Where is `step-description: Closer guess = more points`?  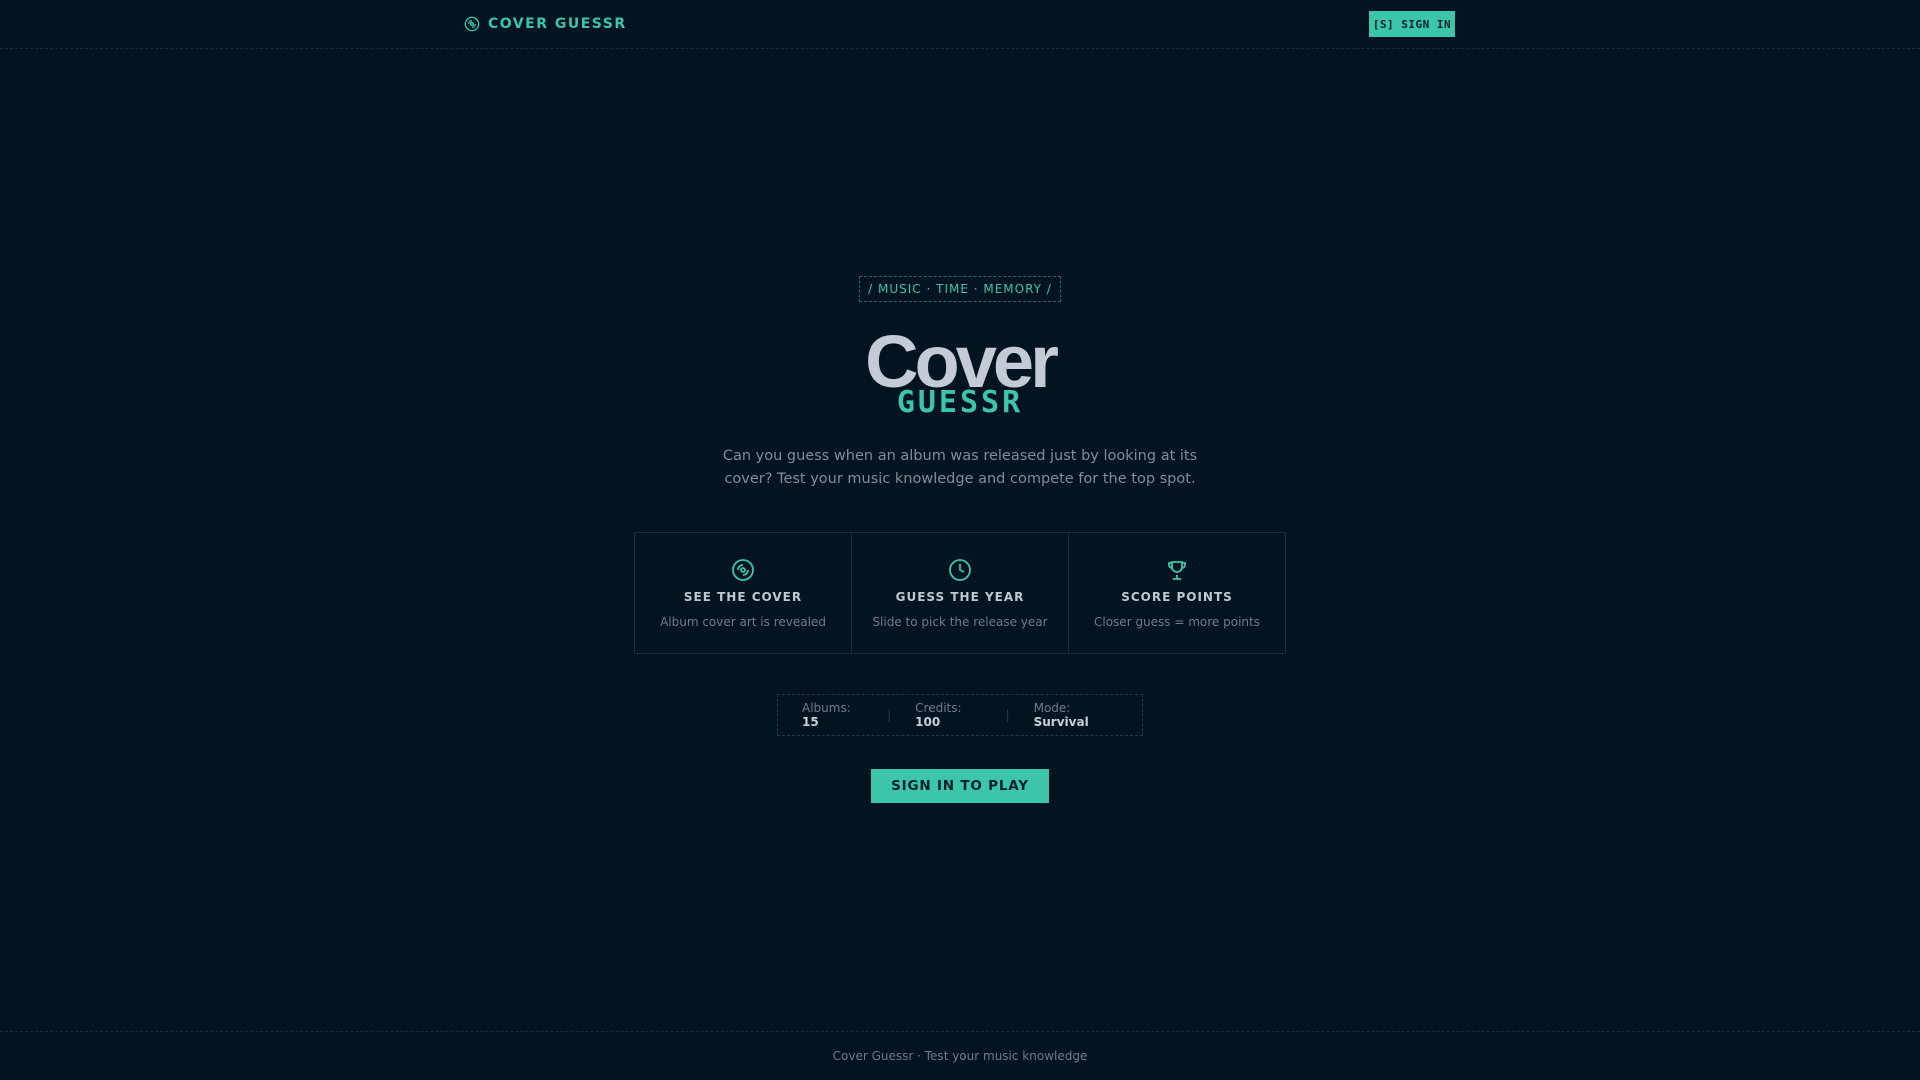 step-description: Closer guess = more points is located at coordinates (1177, 622).